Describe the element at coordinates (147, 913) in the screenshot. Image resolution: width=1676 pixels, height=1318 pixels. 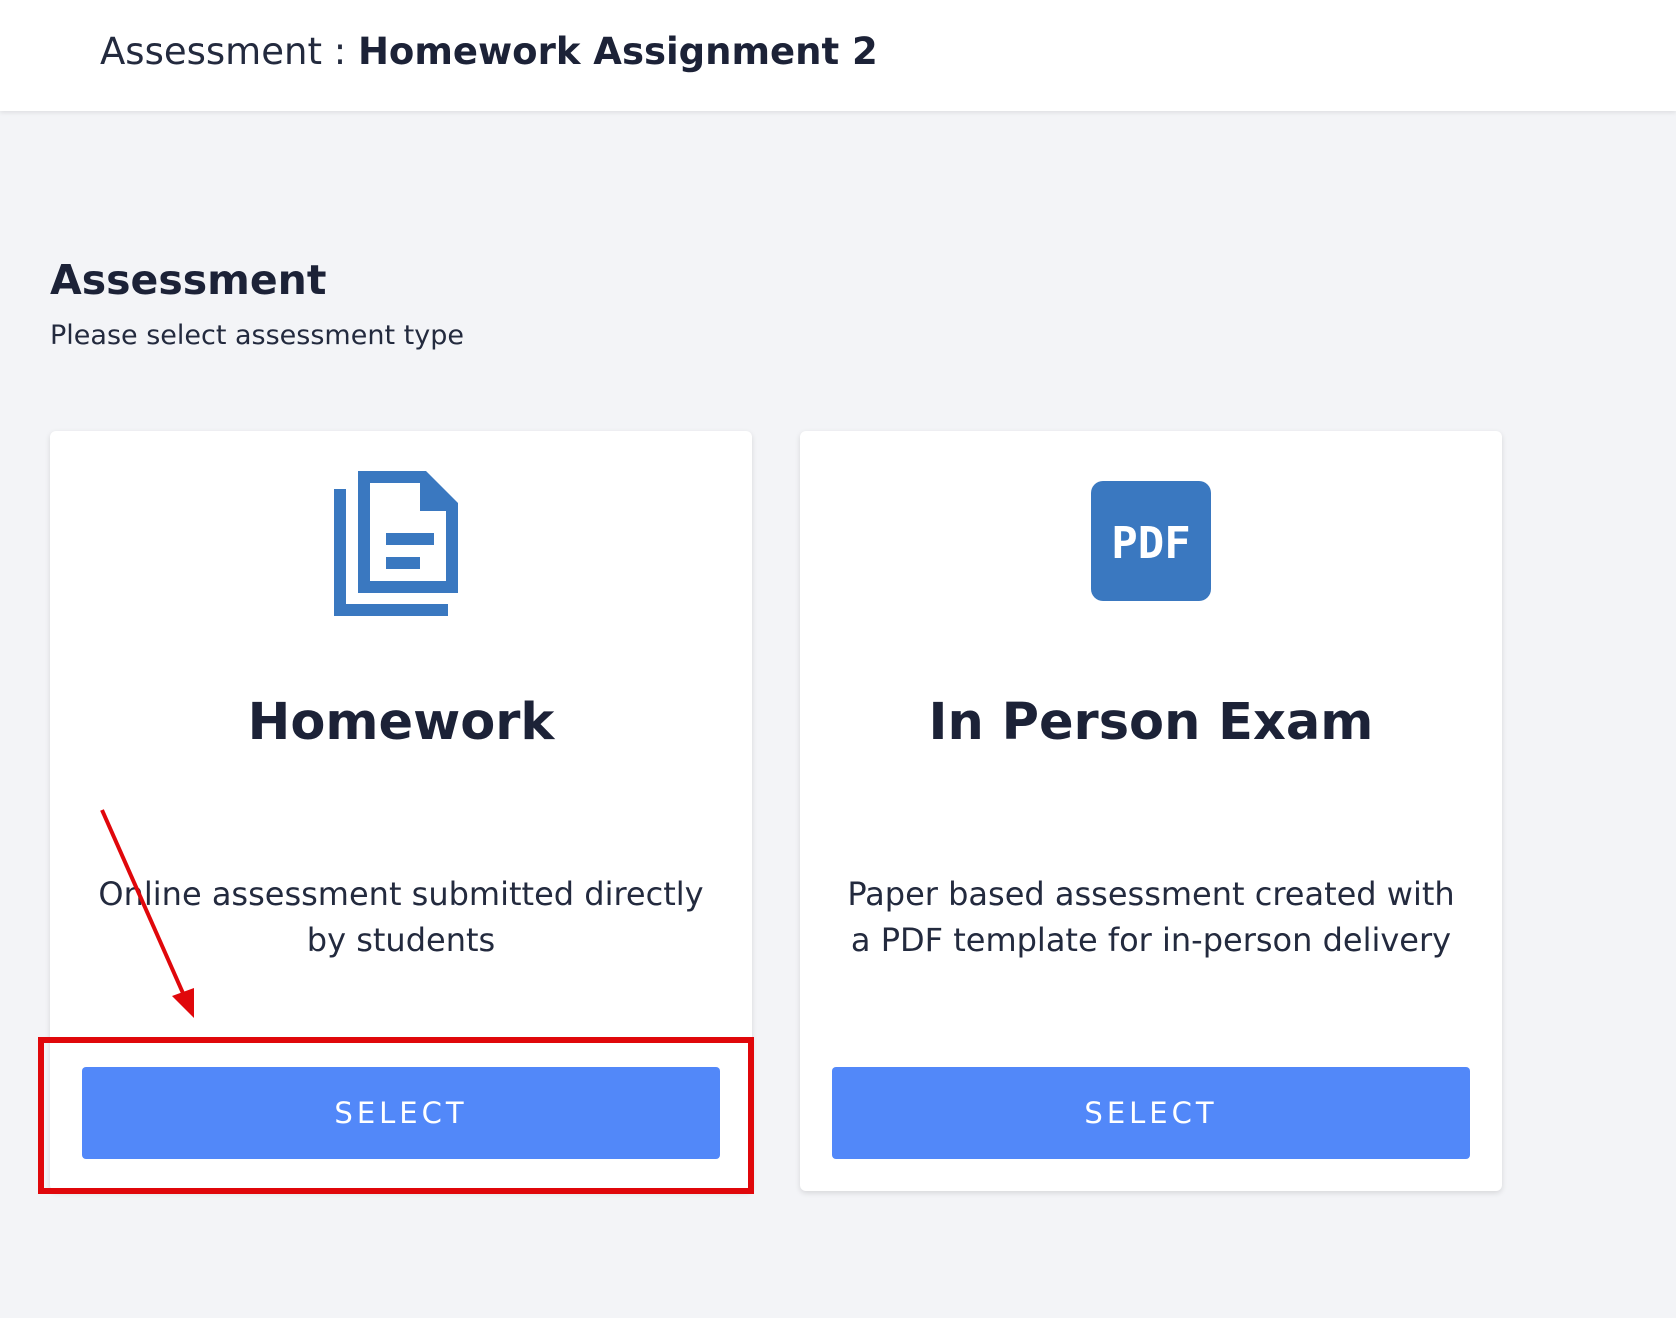
I see `annotation-arrow` at that location.